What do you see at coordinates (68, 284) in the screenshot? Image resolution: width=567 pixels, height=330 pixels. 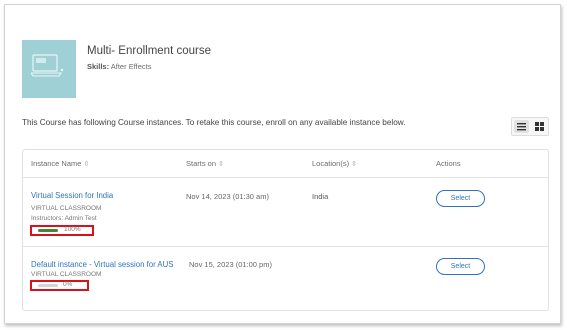 I see `progress-label: 0%` at bounding box center [68, 284].